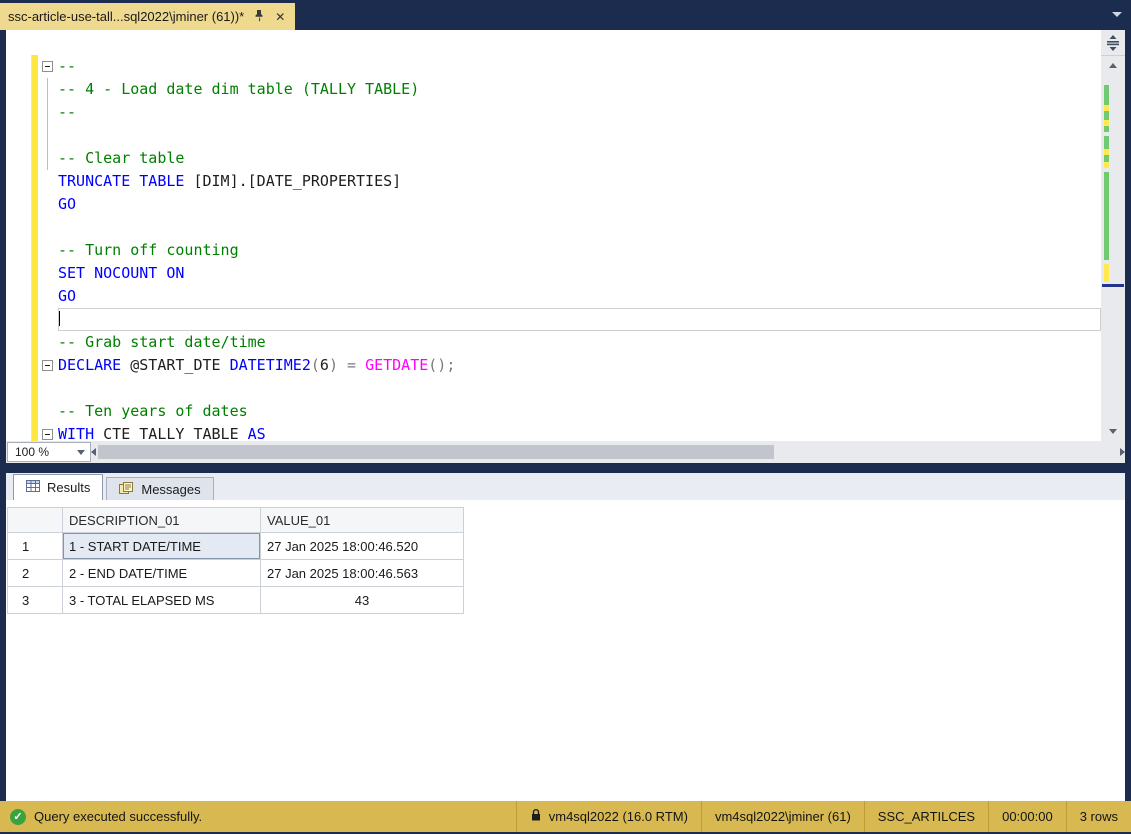 The image size is (1131, 834). I want to click on grid-cell: 2 - END DATE/TIME, so click(161, 573).